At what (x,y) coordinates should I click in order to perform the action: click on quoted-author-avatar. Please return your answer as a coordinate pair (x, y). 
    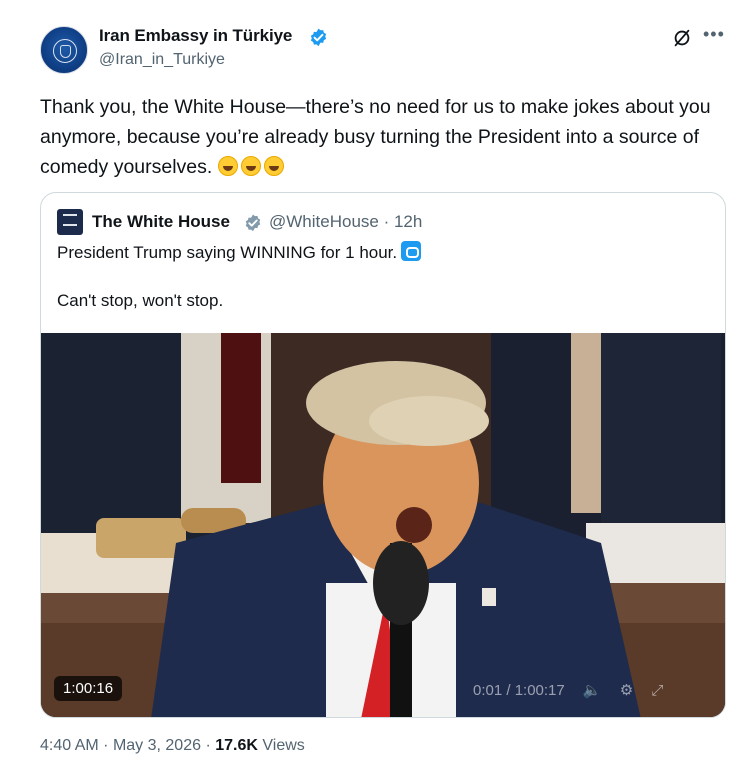
    Looking at the image, I should click on (70, 222).